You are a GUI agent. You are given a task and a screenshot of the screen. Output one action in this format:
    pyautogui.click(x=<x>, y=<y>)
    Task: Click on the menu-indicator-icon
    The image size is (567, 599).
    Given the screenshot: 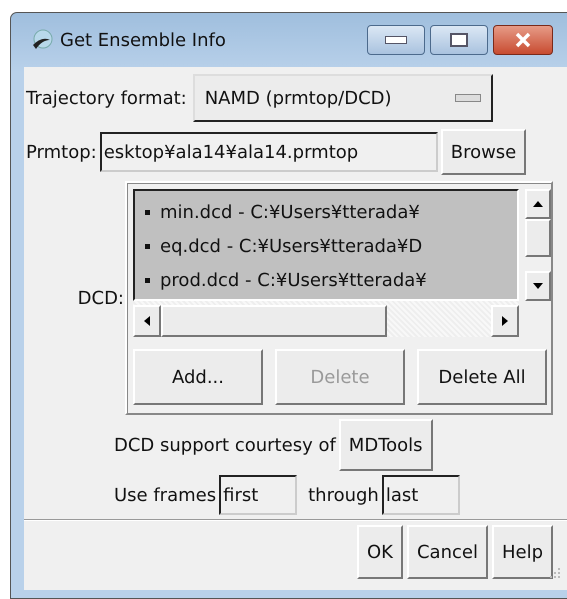 What is the action you would take?
    pyautogui.click(x=467, y=98)
    